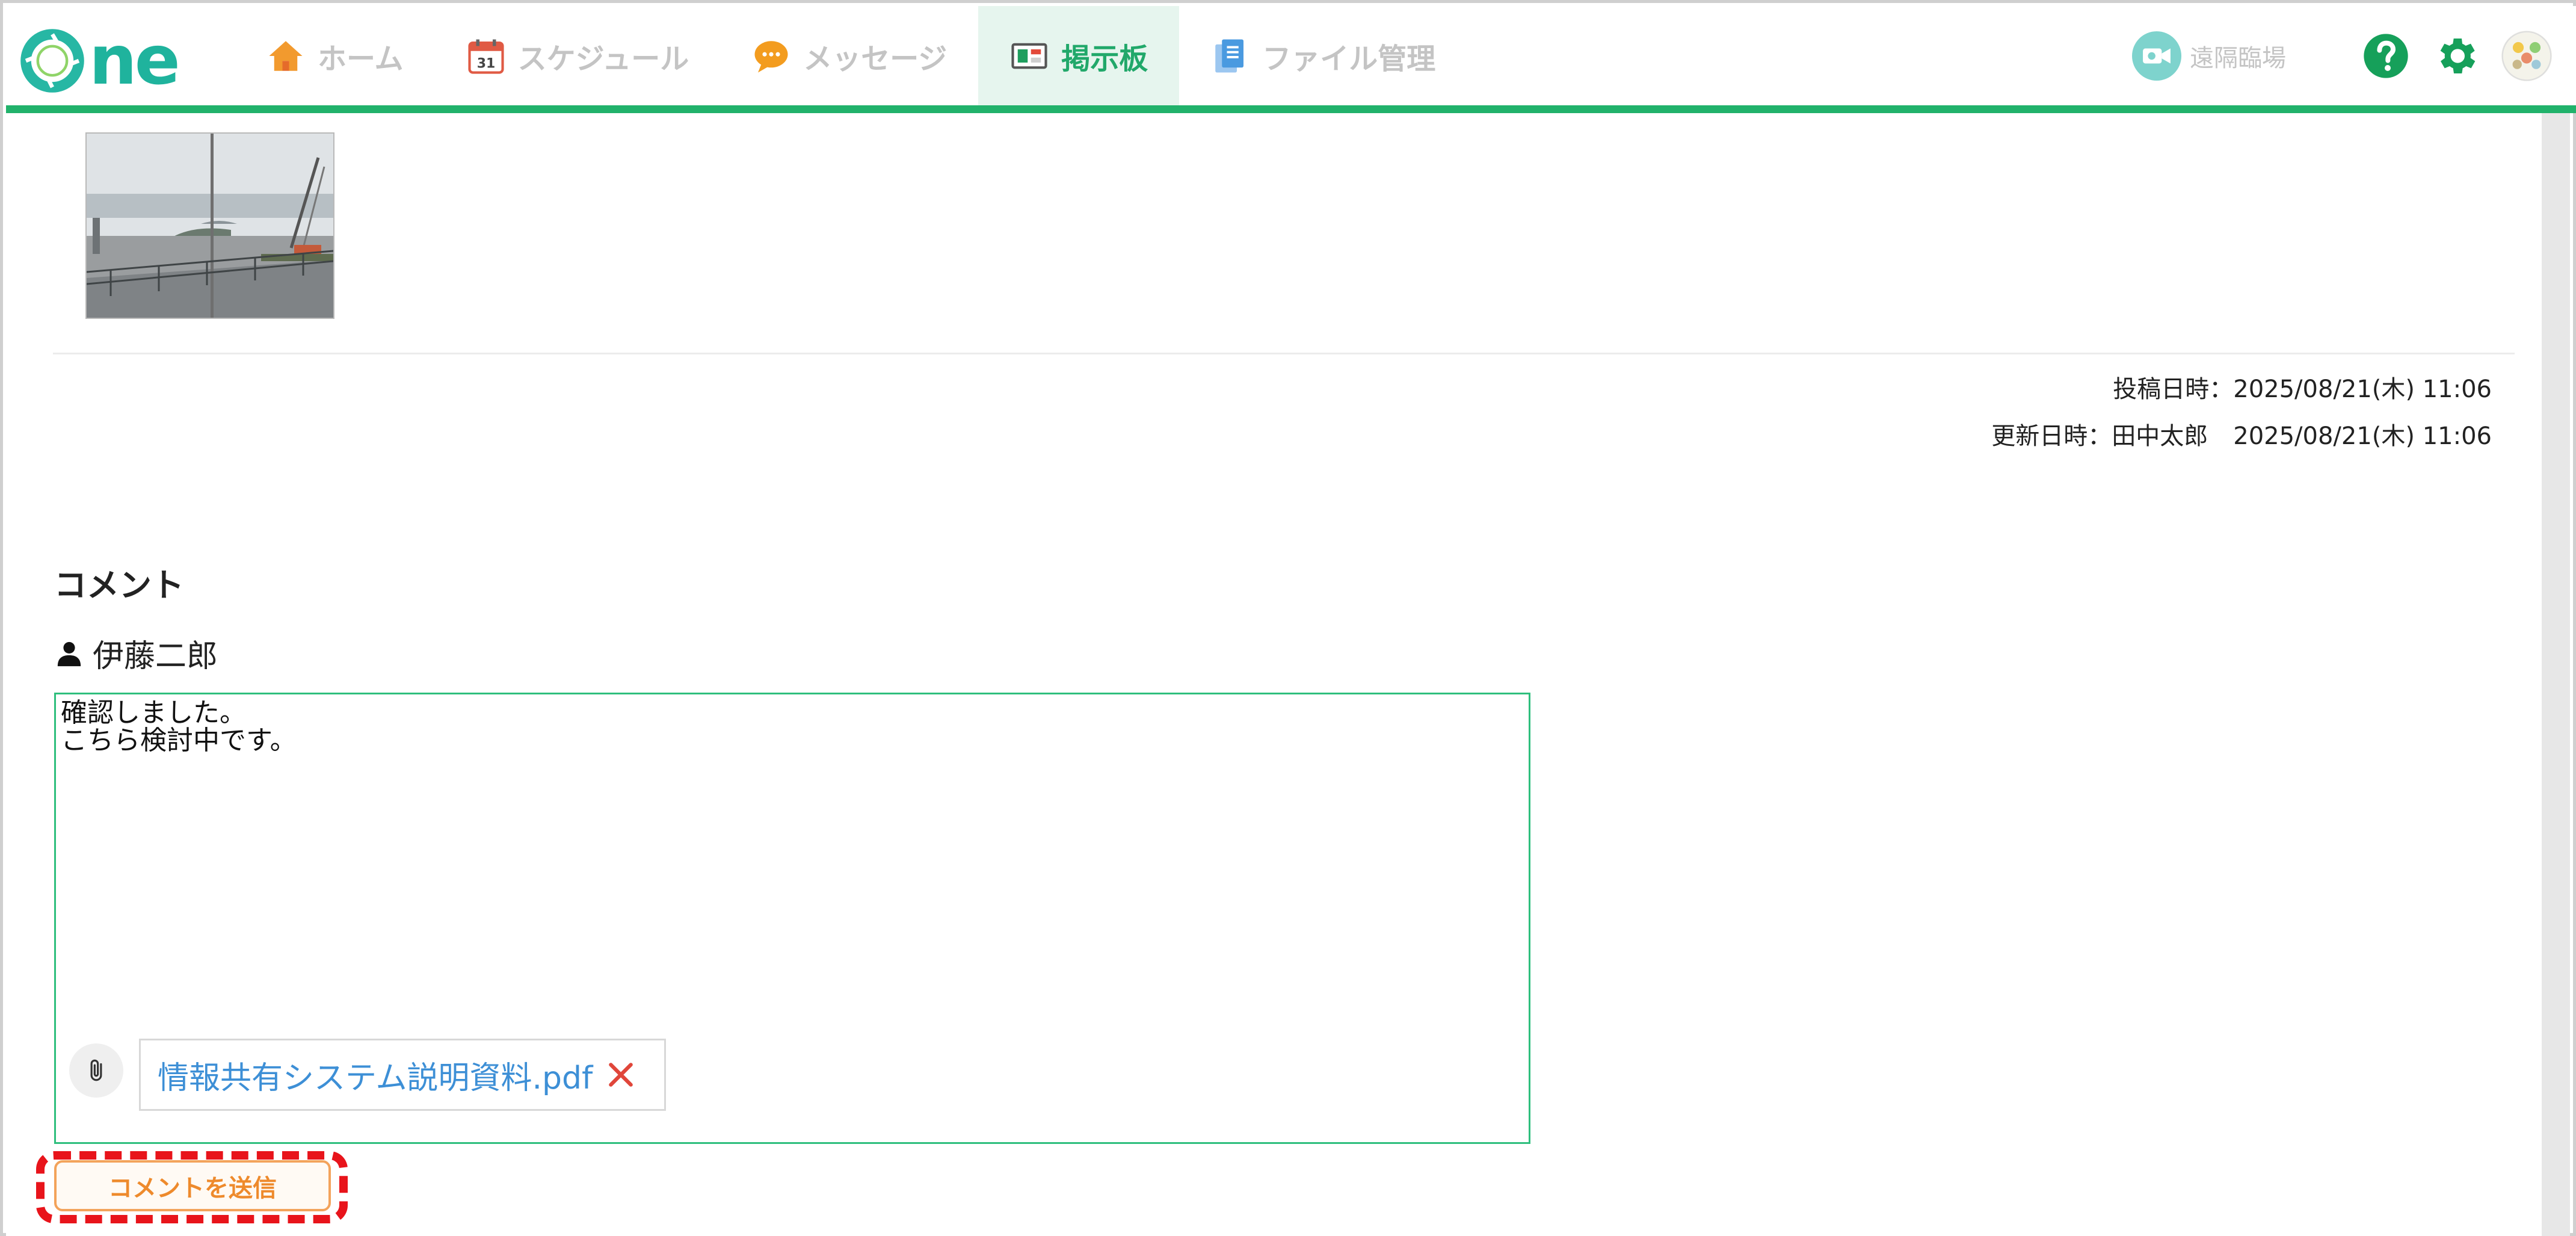 Image resolution: width=2576 pixels, height=1236 pixels. I want to click on content-divider, so click(1284, 353).